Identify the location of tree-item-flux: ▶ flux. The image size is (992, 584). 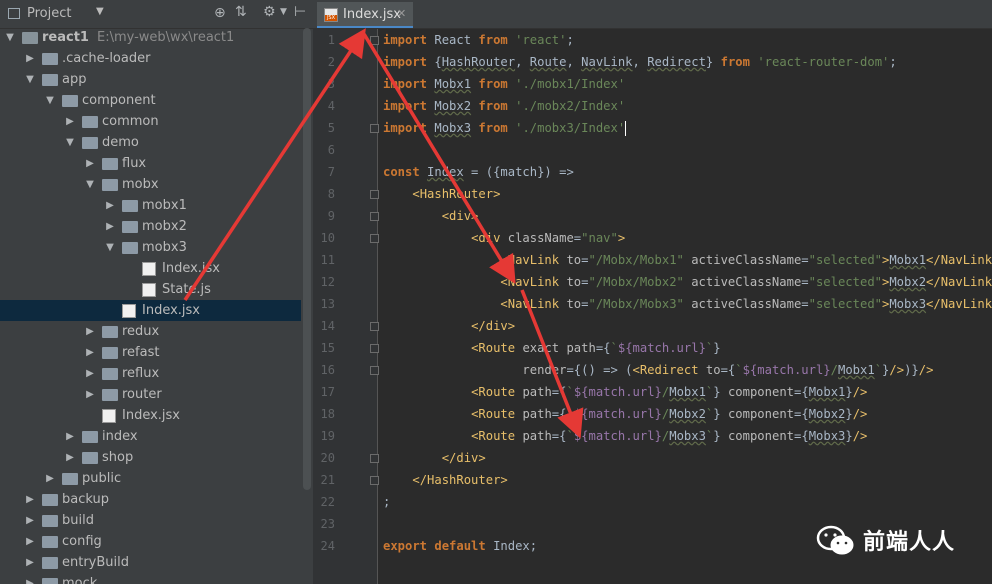
(150, 163).